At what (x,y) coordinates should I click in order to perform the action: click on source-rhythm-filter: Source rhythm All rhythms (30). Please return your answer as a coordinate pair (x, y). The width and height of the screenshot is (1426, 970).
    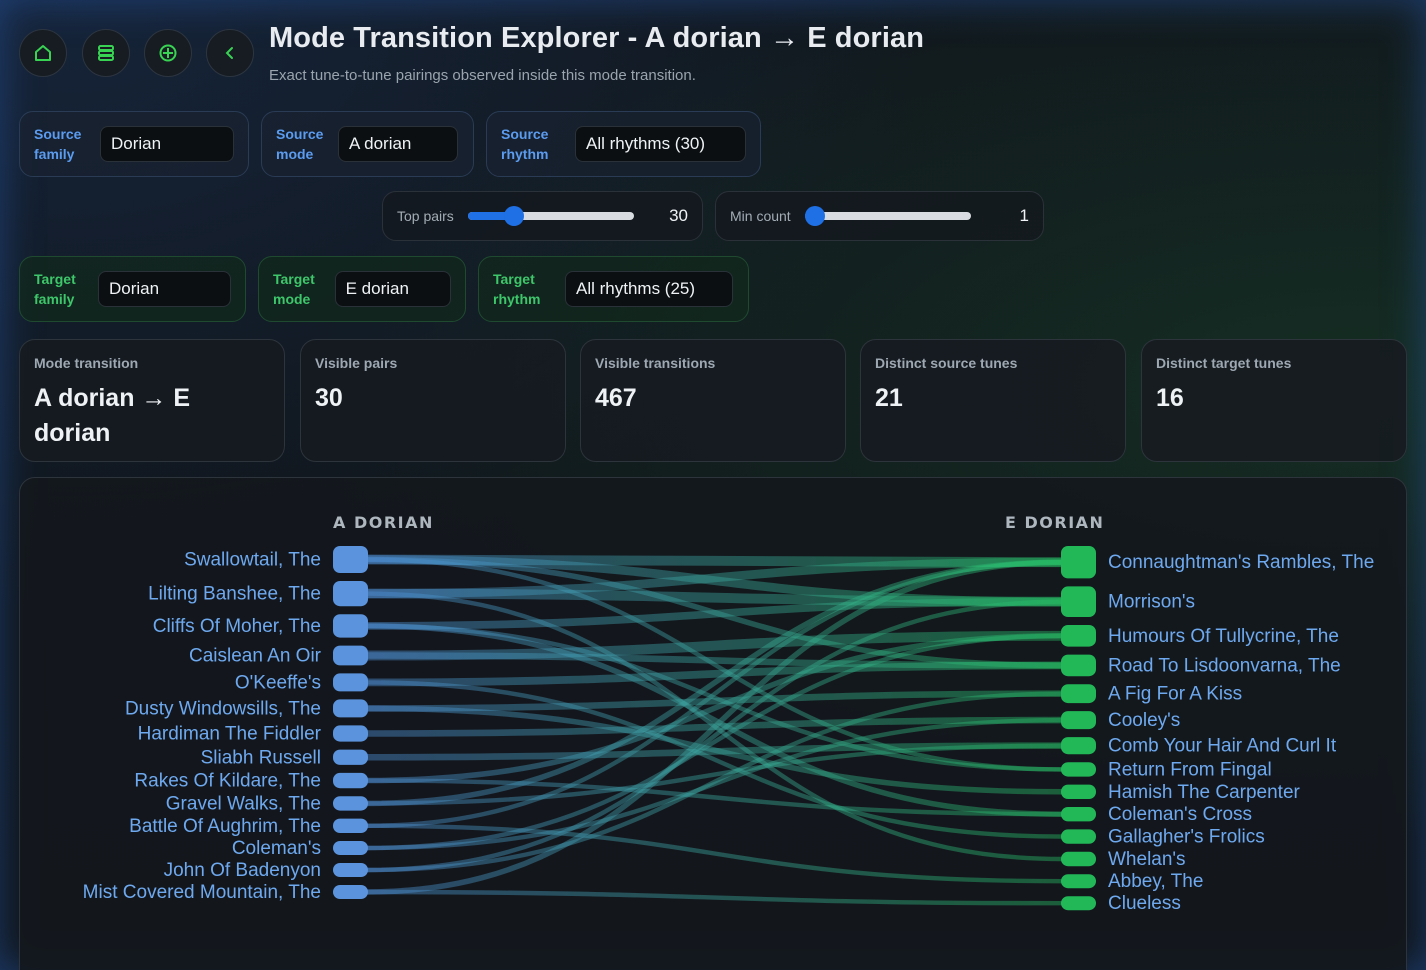
    Looking at the image, I should click on (623, 144).